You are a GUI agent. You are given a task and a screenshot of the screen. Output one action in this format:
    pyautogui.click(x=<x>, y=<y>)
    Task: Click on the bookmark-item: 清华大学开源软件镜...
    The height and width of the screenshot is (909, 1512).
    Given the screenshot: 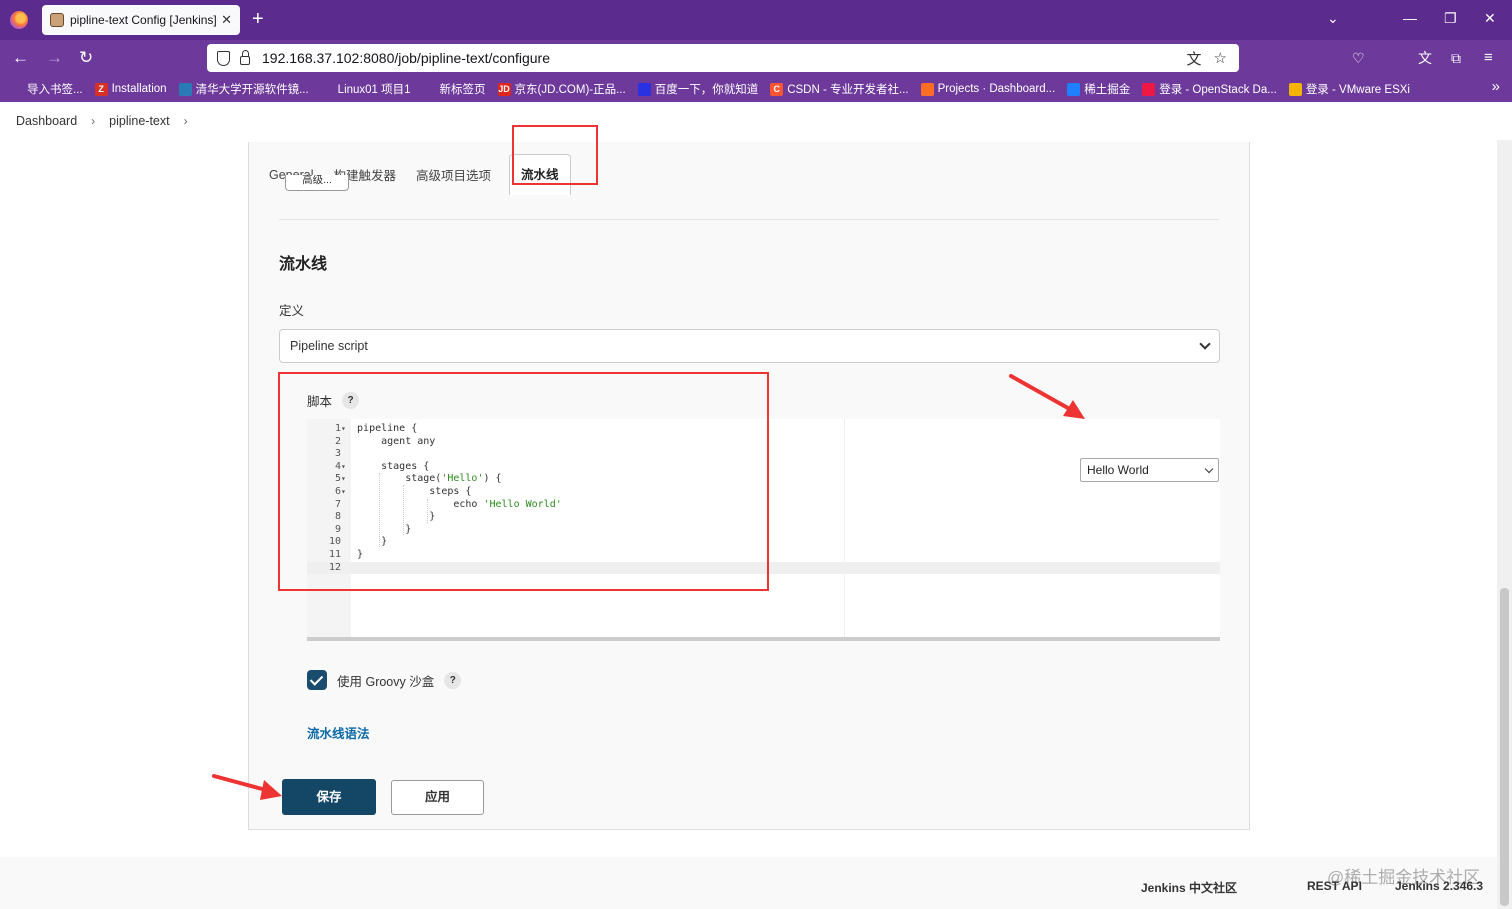 What is the action you would take?
    pyautogui.click(x=243, y=89)
    